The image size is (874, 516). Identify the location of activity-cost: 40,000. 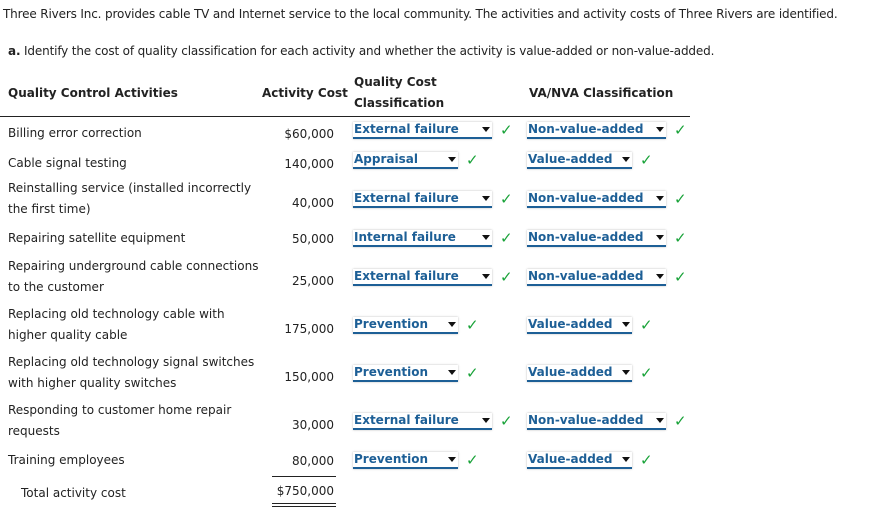
(313, 203).